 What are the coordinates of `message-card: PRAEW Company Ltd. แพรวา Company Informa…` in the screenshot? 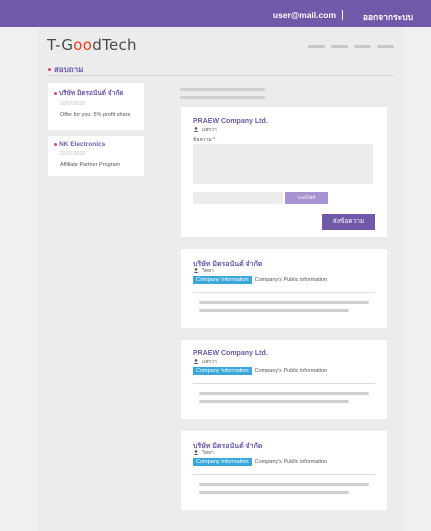 It's located at (284, 379).